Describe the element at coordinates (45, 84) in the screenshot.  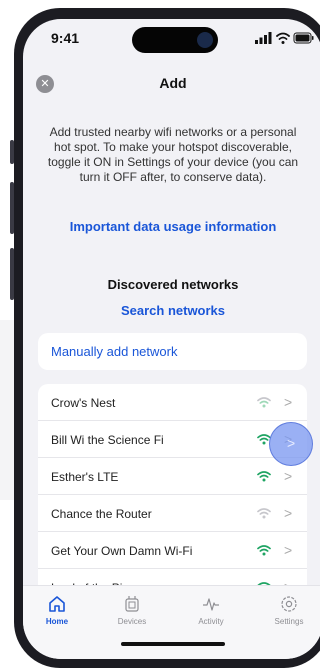
I see `close-icon: ✕` at that location.